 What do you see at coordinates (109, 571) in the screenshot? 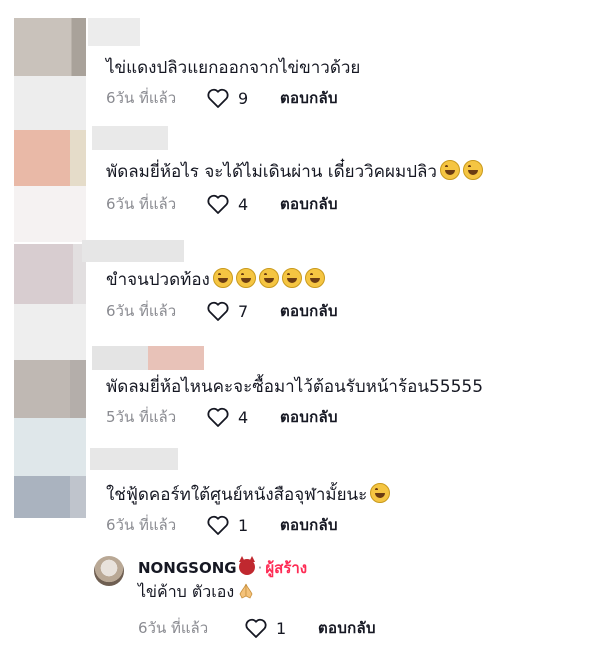
I see `author-avatar` at bounding box center [109, 571].